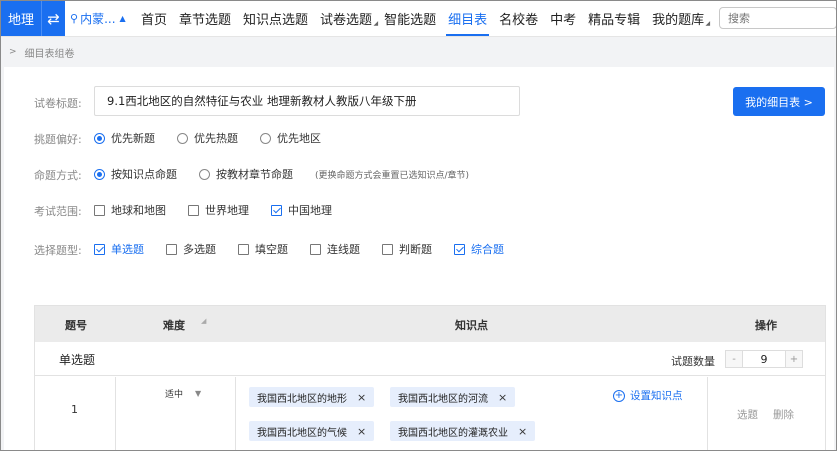  I want to click on delete-button: 删除, so click(783, 414).